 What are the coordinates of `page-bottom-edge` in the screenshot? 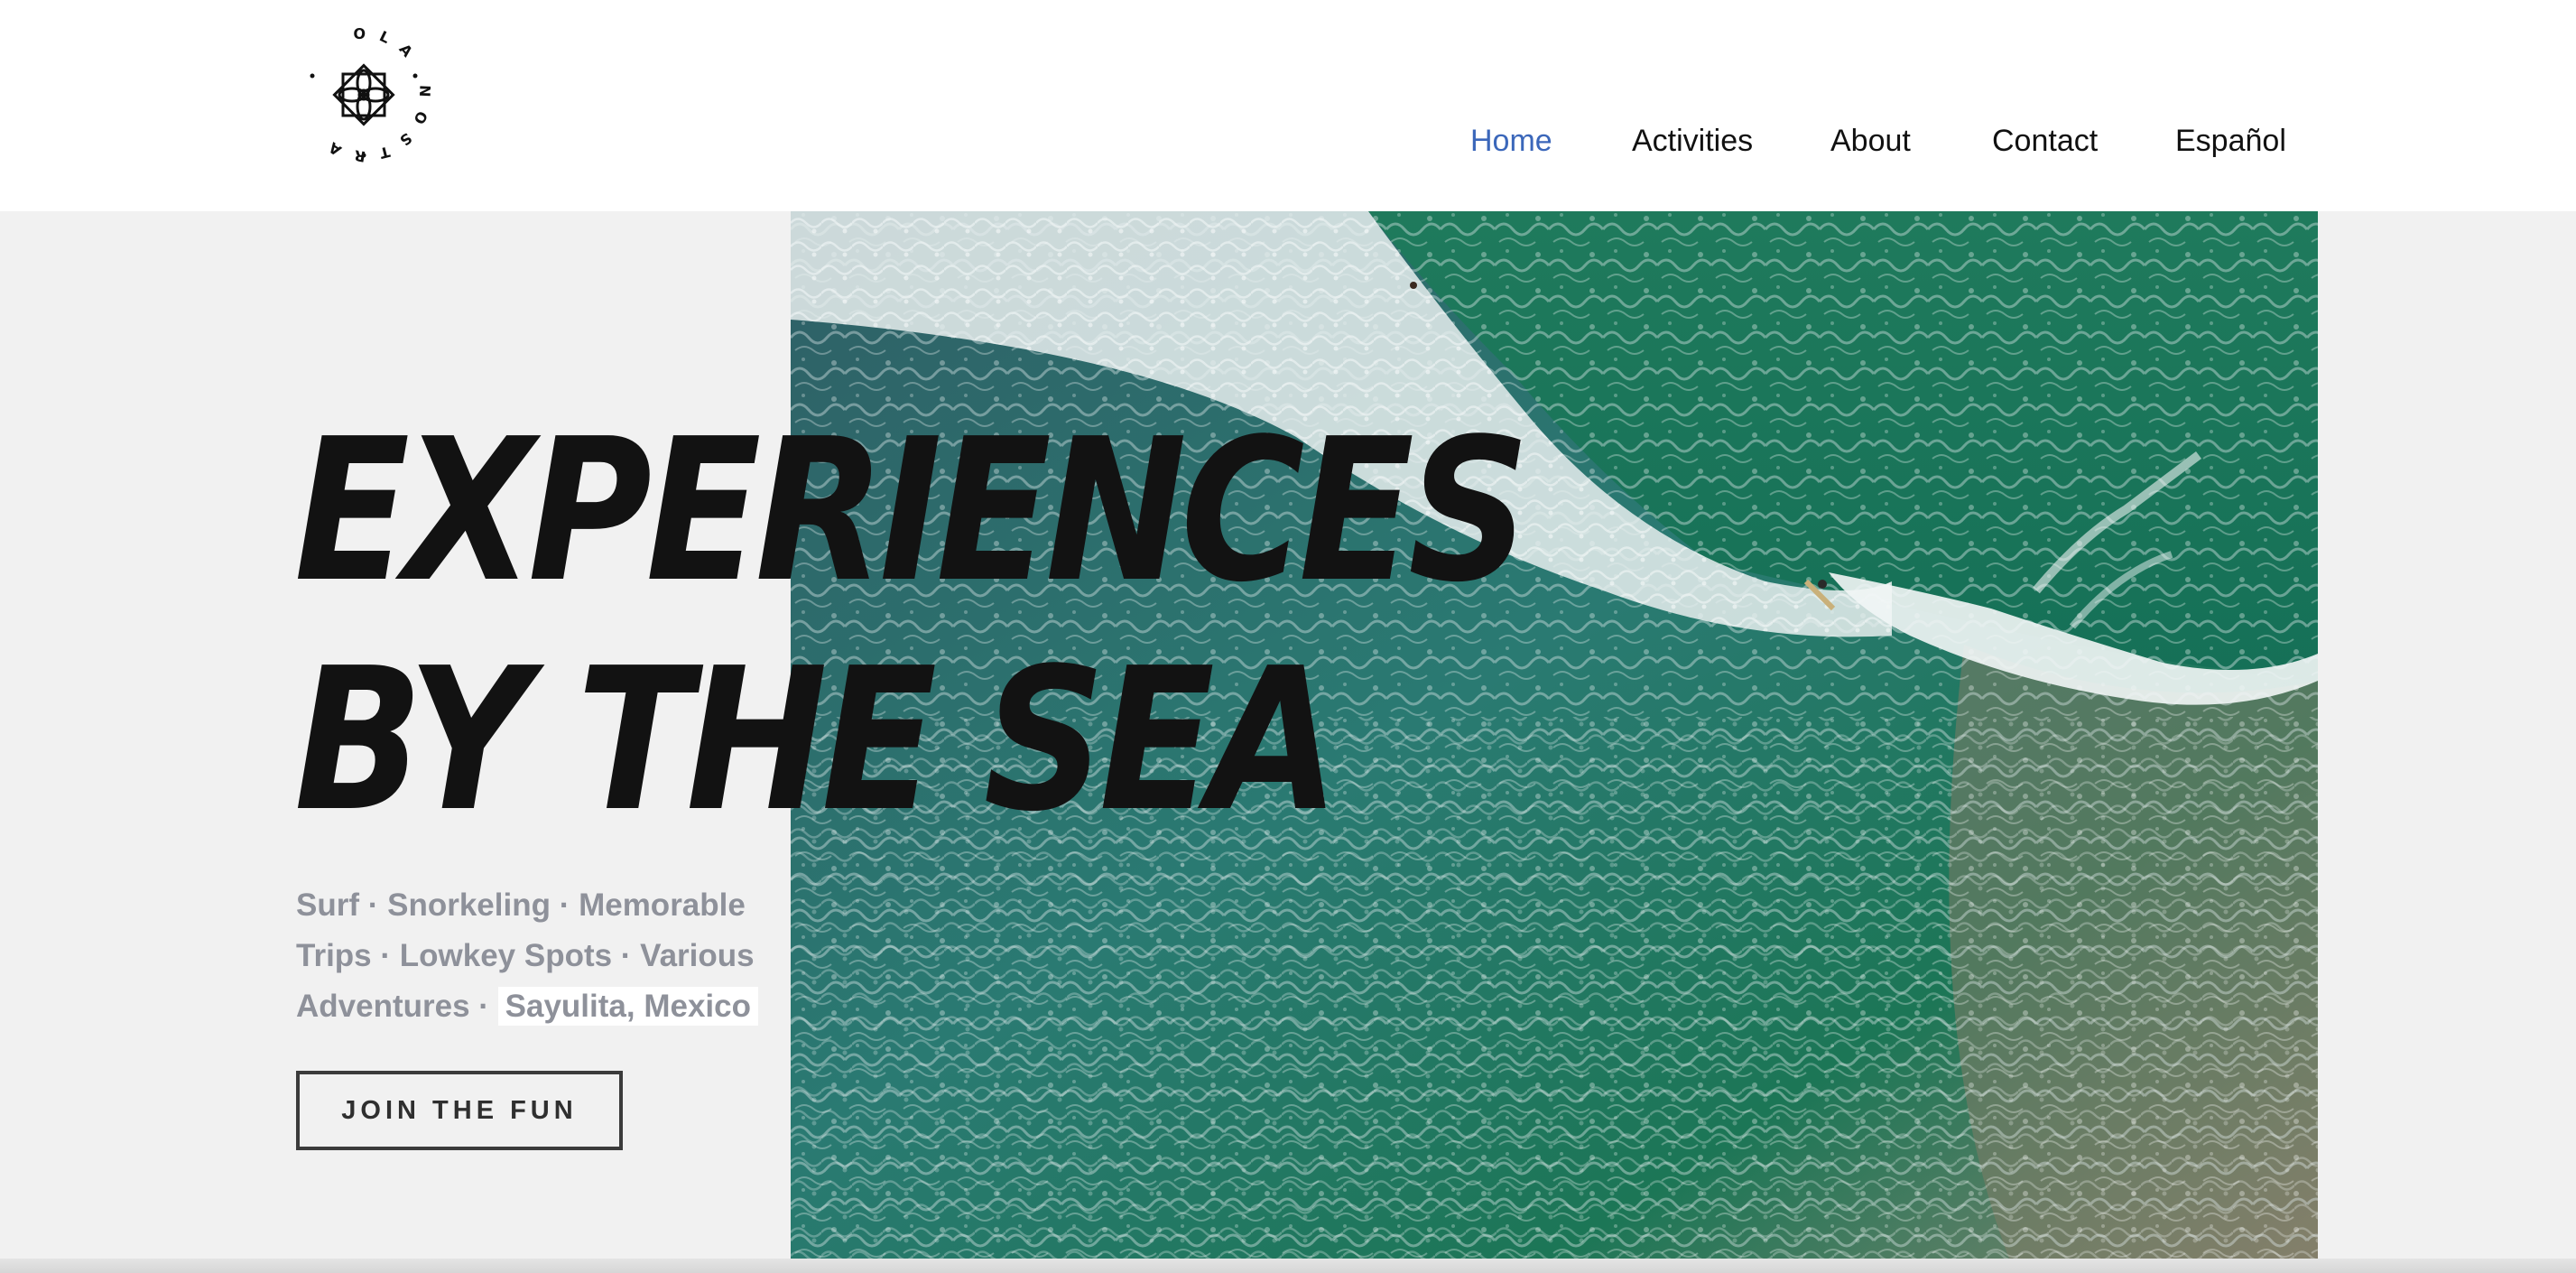 It's located at (1288, 1266).